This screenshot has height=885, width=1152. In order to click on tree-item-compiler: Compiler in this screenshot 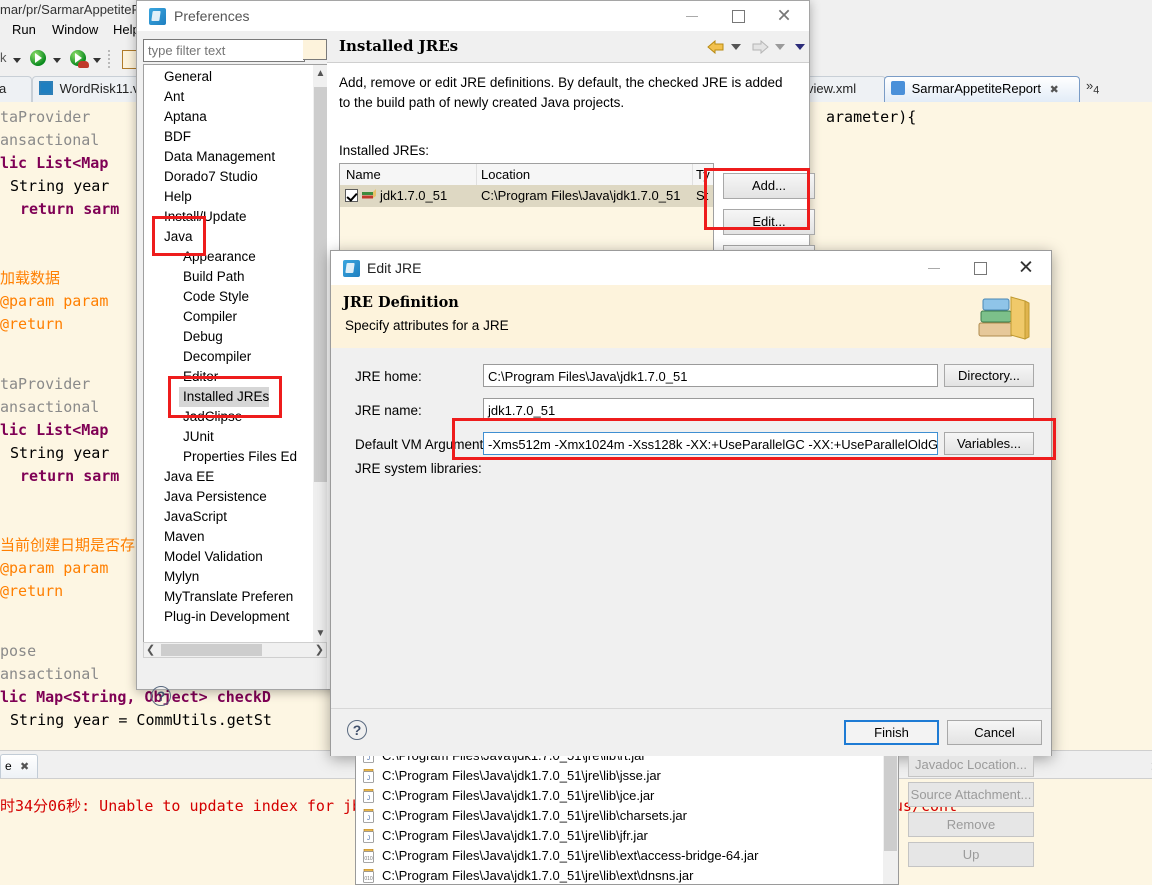, I will do `click(208, 317)`.